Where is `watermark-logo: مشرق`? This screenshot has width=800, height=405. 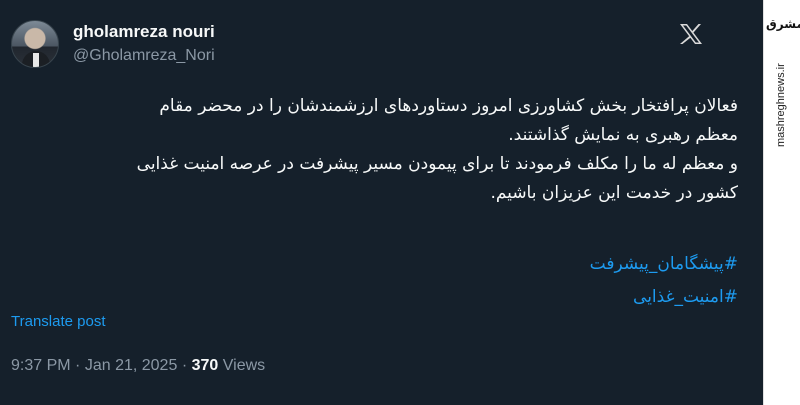 watermark-logo: مشرق is located at coordinates (783, 24).